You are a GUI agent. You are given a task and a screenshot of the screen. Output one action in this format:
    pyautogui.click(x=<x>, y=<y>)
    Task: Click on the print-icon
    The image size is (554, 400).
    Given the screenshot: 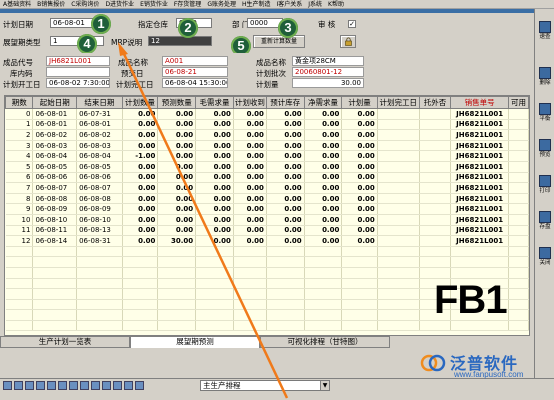 What is the action you would take?
    pyautogui.click(x=128, y=385)
    